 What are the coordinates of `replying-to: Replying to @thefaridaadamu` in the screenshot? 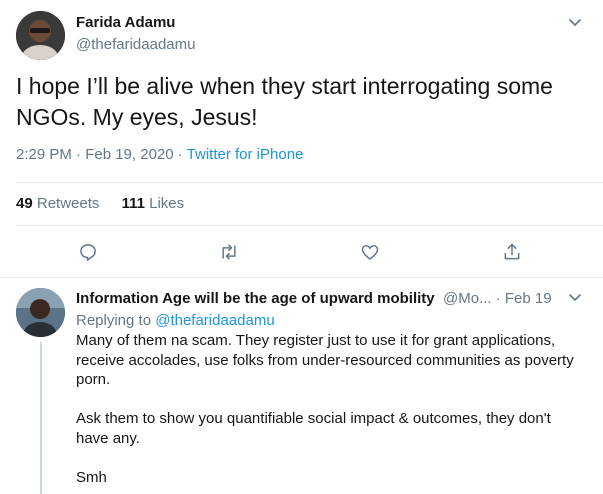 It's located at (175, 320).